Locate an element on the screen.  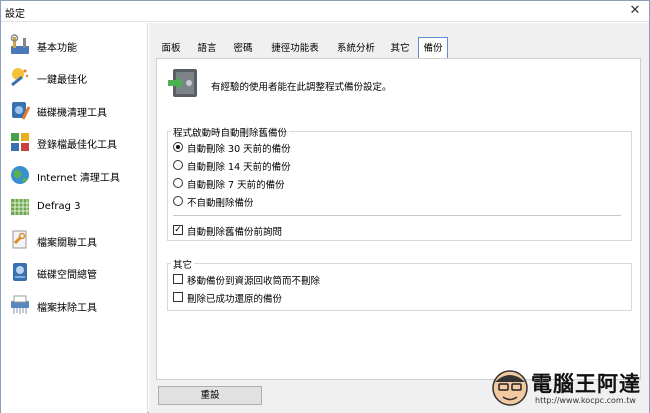
tab-shortcut-menu: 捷徑功能表 is located at coordinates (295, 48).